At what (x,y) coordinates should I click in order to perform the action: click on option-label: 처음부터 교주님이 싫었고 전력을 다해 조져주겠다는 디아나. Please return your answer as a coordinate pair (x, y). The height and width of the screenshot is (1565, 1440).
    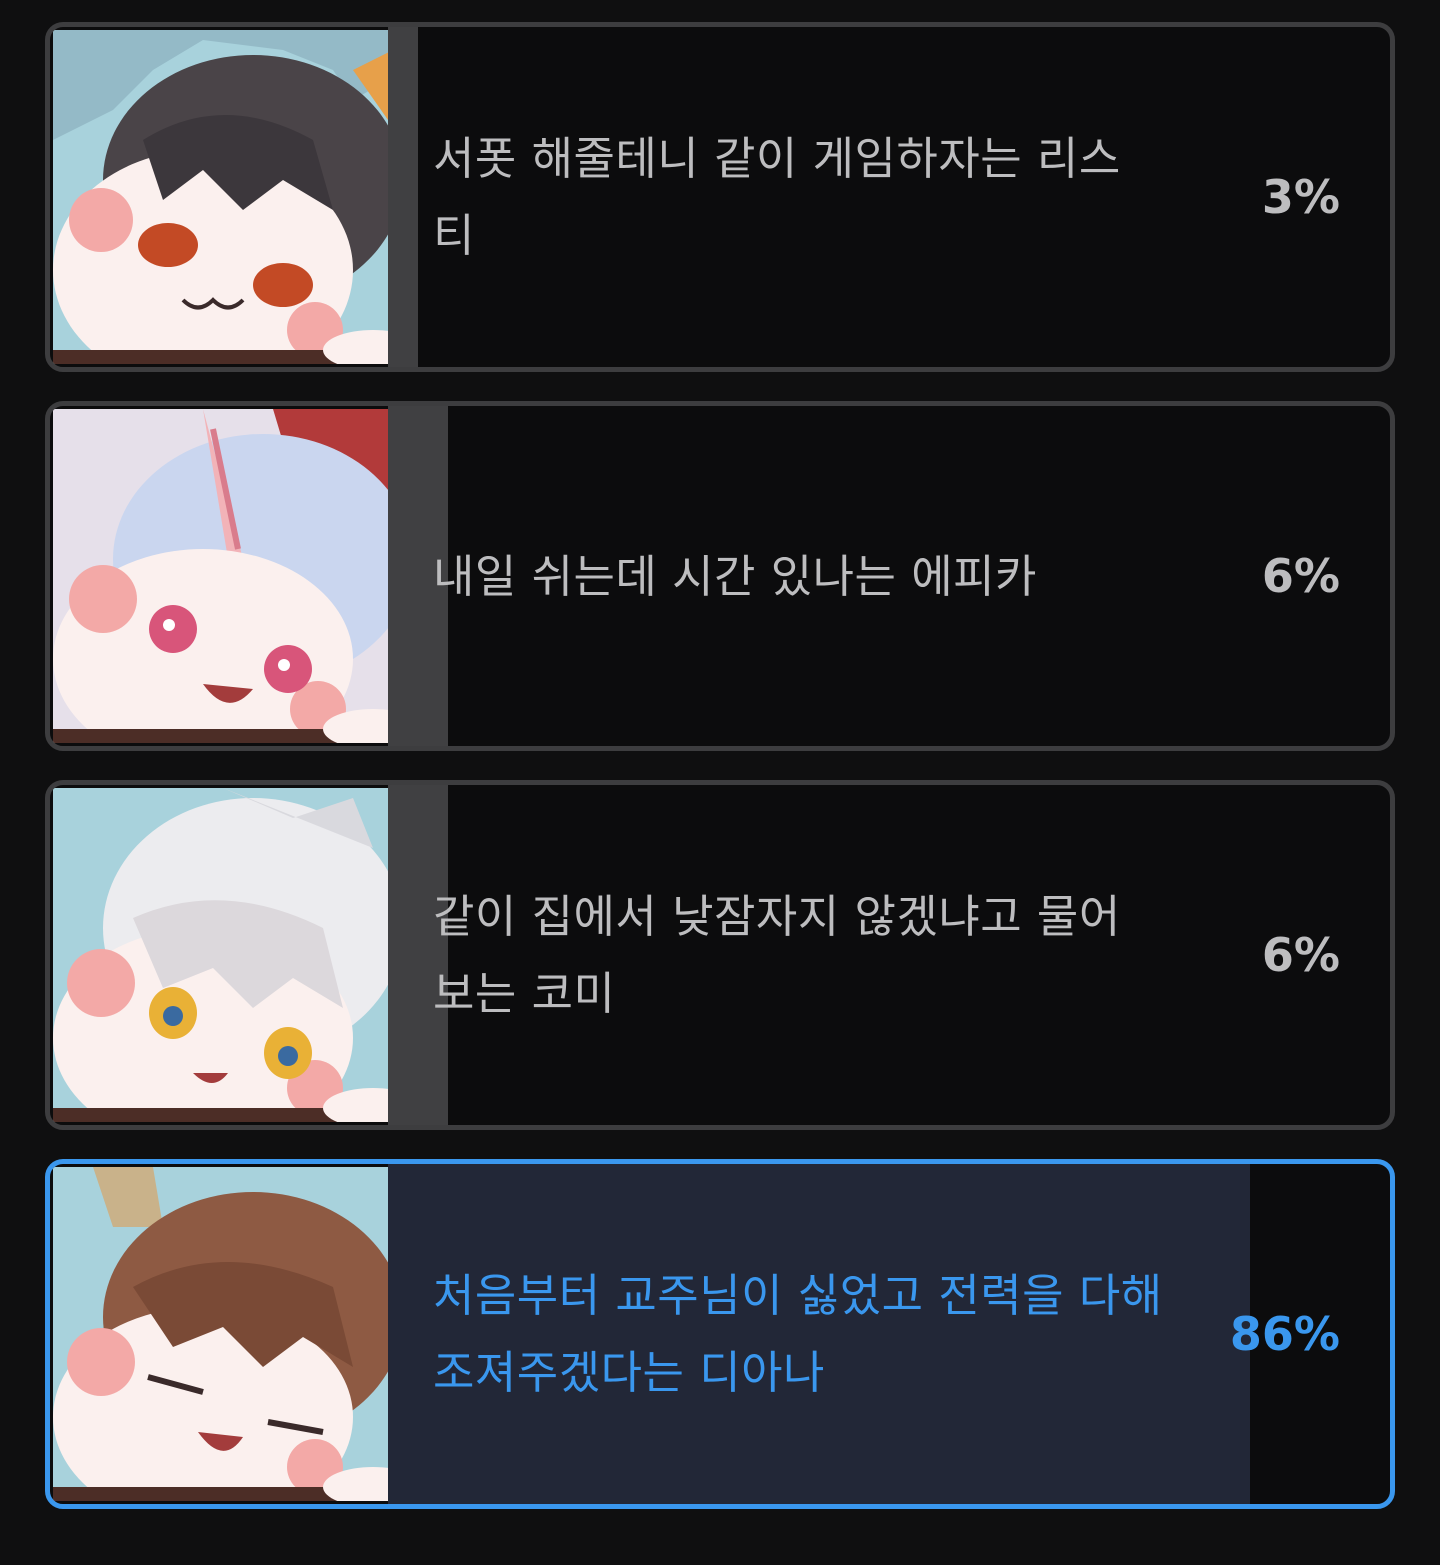
    Looking at the image, I should click on (798, 1334).